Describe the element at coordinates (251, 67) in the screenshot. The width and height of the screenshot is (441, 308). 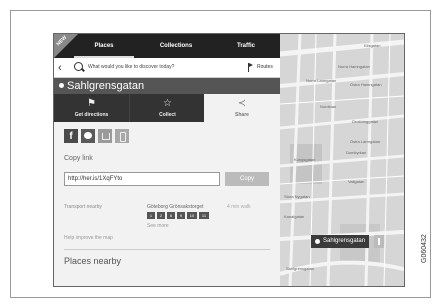
I see `routes-icon` at that location.